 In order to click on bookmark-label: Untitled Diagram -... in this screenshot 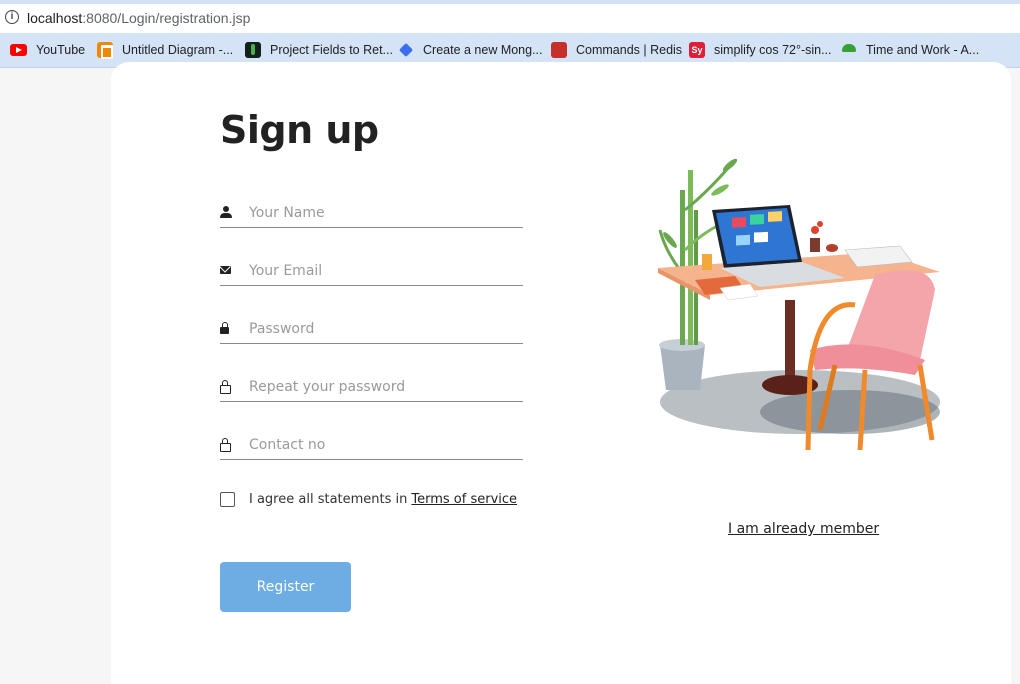, I will do `click(178, 50)`.